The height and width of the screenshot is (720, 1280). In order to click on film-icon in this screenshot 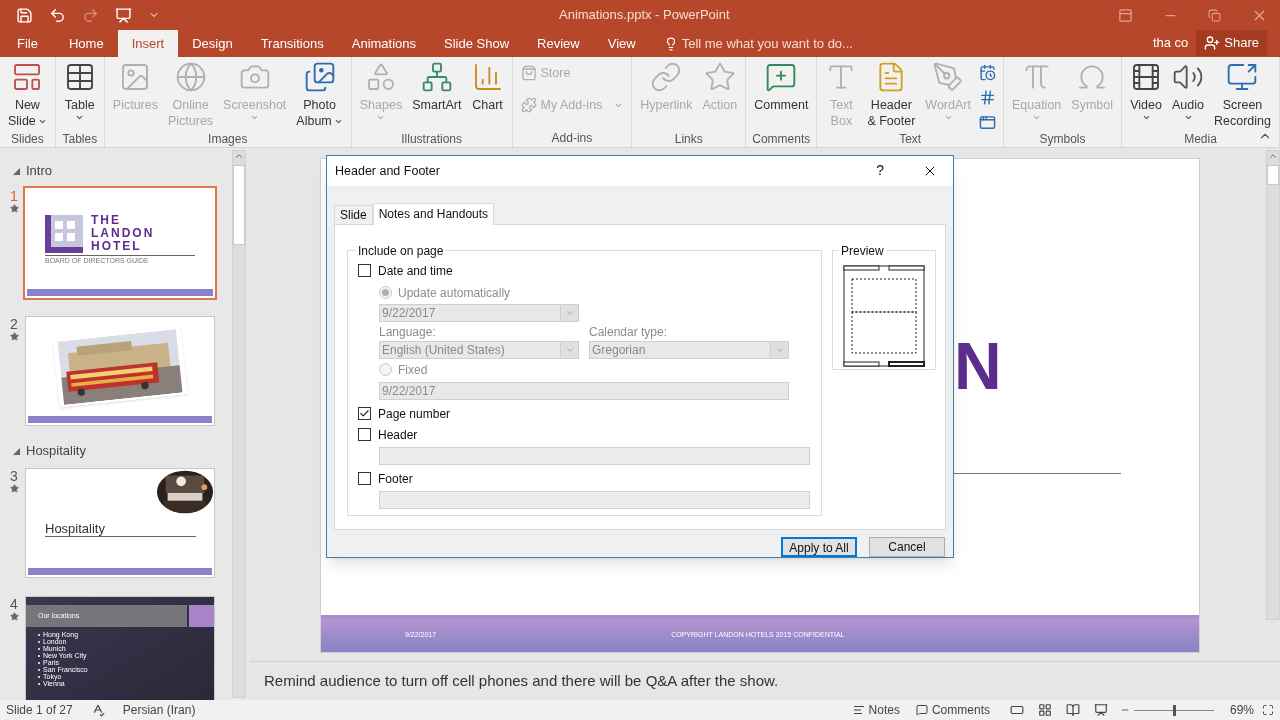, I will do `click(1146, 77)`.